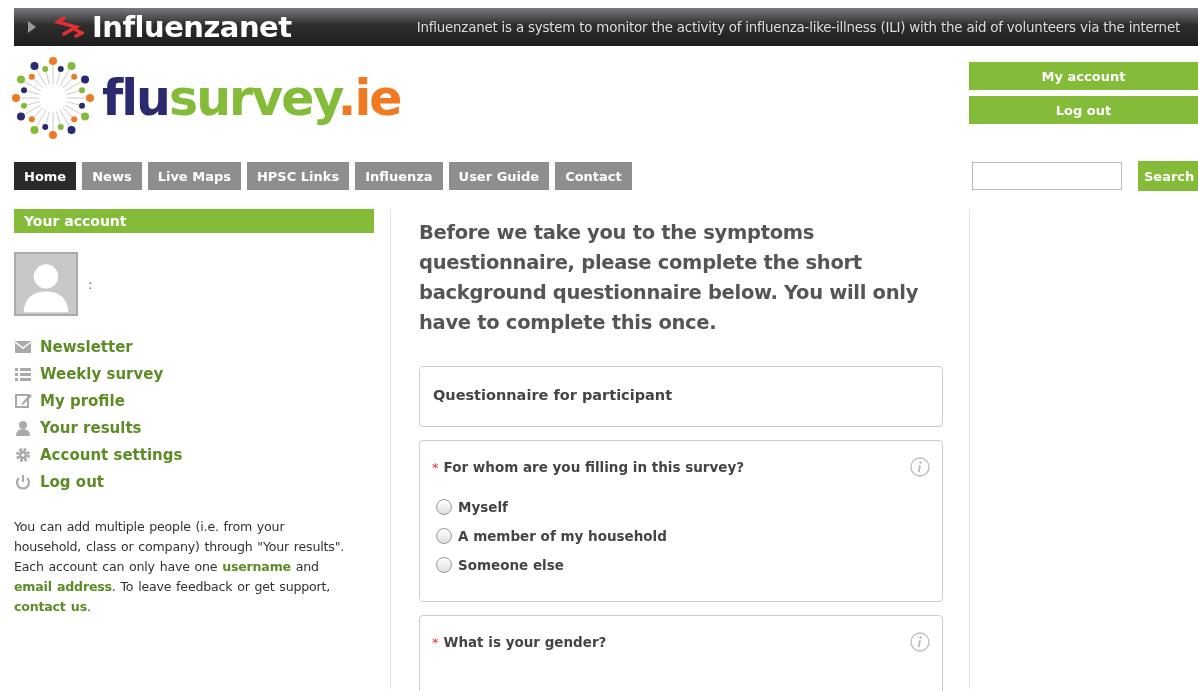  What do you see at coordinates (46, 284) in the screenshot?
I see `avatar-silhouette-icon` at bounding box center [46, 284].